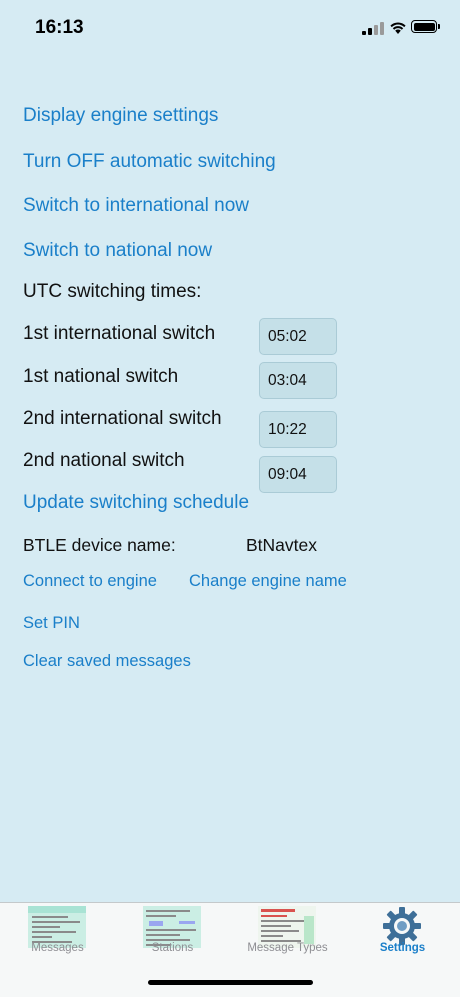 This screenshot has width=460, height=997. I want to click on utc-switching-heading: UTC switching times:, so click(112, 291).